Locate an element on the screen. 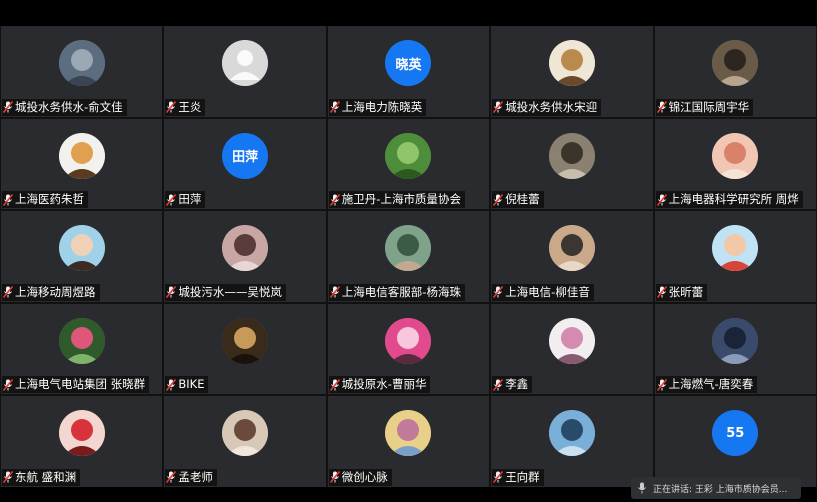 This screenshot has height=502, width=817. participant-name: 城投水务供水-俞文佳 is located at coordinates (69, 106).